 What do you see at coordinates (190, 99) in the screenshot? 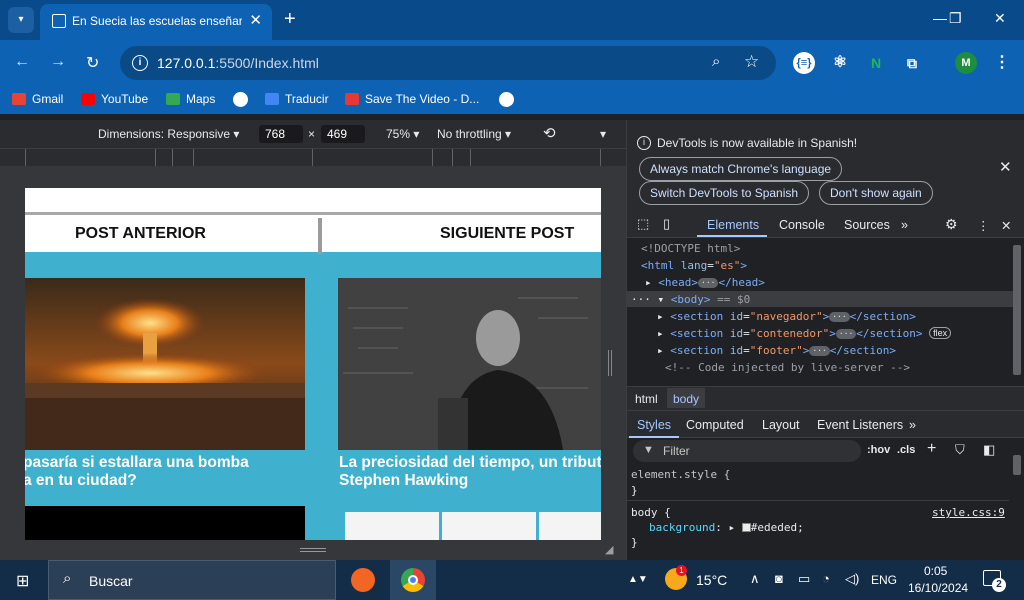
I see `bookmark-maps: Maps` at bounding box center [190, 99].